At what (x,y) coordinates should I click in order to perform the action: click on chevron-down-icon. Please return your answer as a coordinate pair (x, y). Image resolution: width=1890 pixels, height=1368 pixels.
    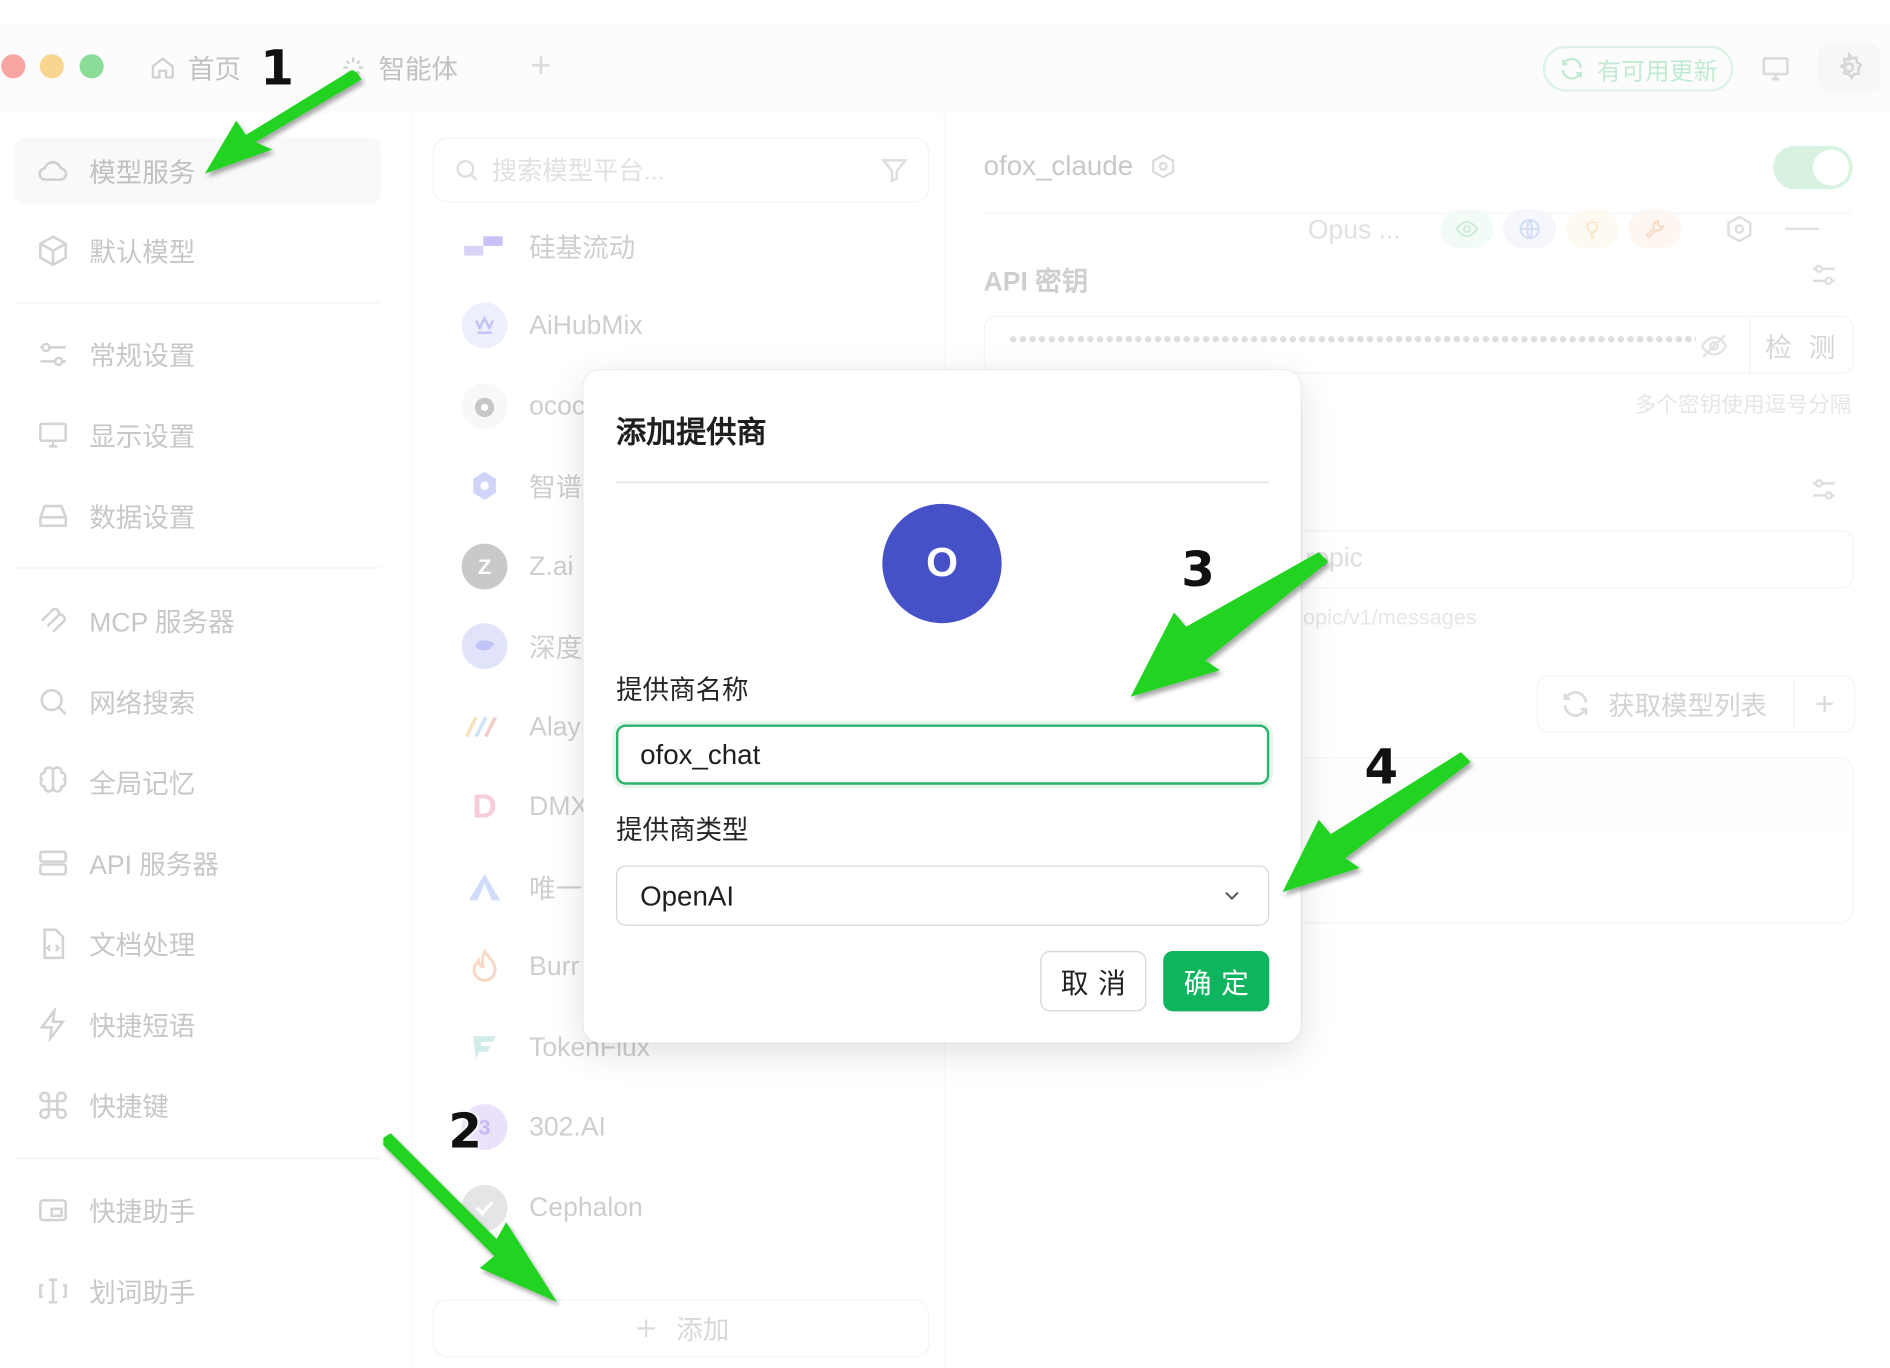
    Looking at the image, I should click on (1232, 896).